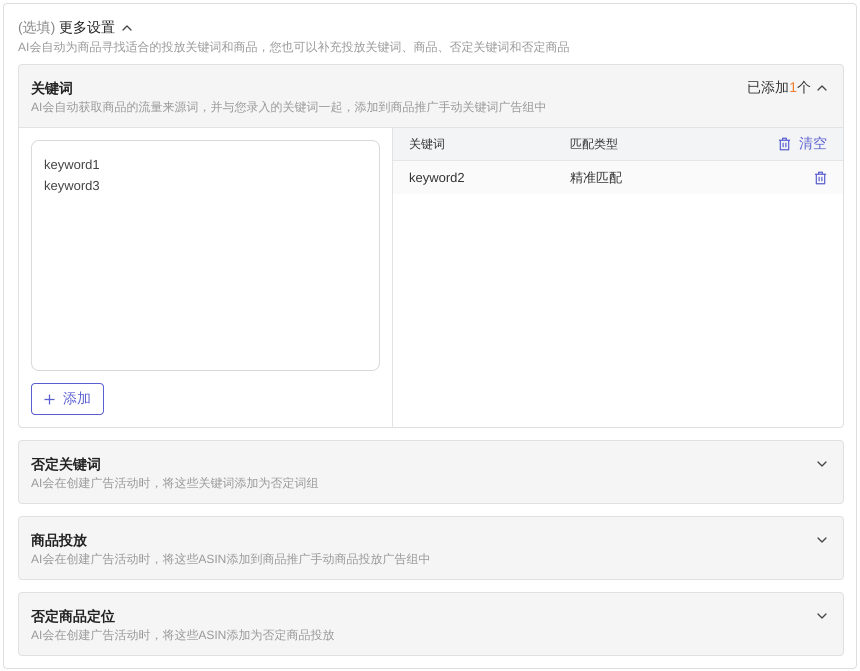 Image resolution: width=860 pixels, height=671 pixels. What do you see at coordinates (52, 88) in the screenshot?
I see `section-title: 关键词` at bounding box center [52, 88].